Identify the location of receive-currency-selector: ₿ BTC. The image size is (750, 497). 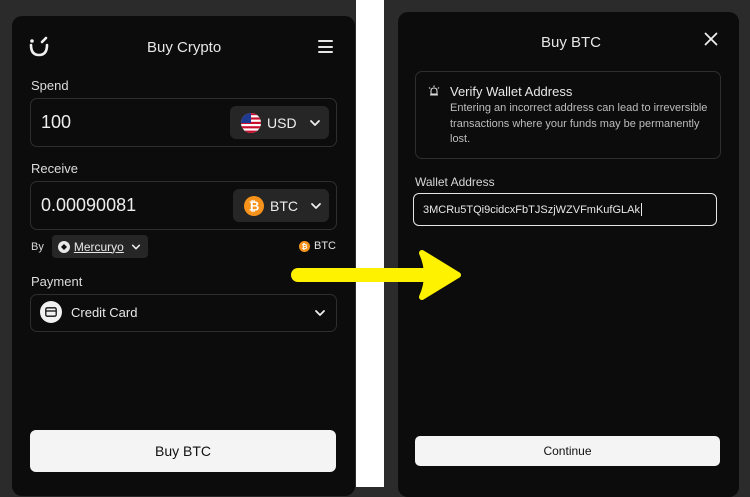
(281, 205).